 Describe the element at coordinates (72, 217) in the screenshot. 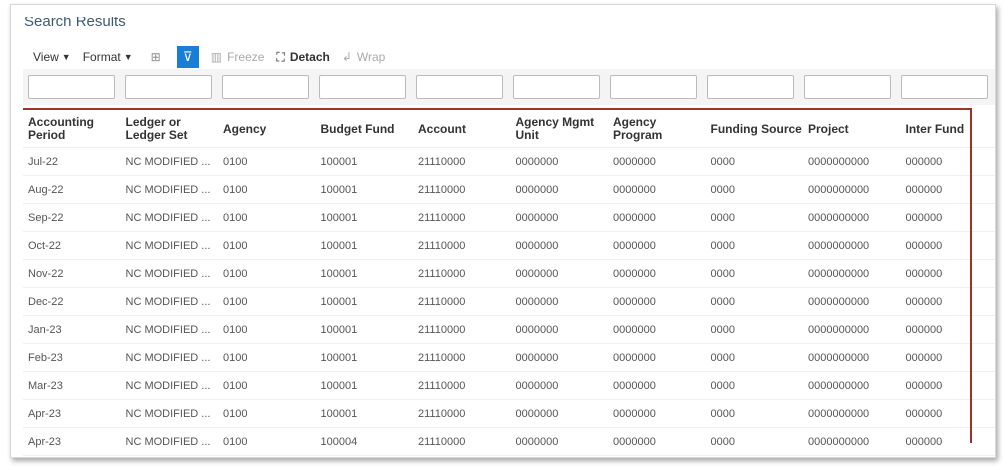

I see `table-cell: Sep-22` at that location.